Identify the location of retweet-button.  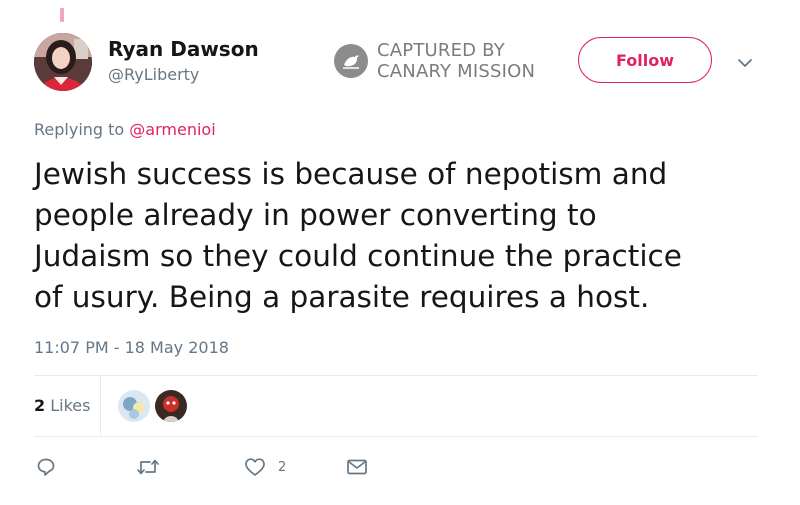
(148, 467).